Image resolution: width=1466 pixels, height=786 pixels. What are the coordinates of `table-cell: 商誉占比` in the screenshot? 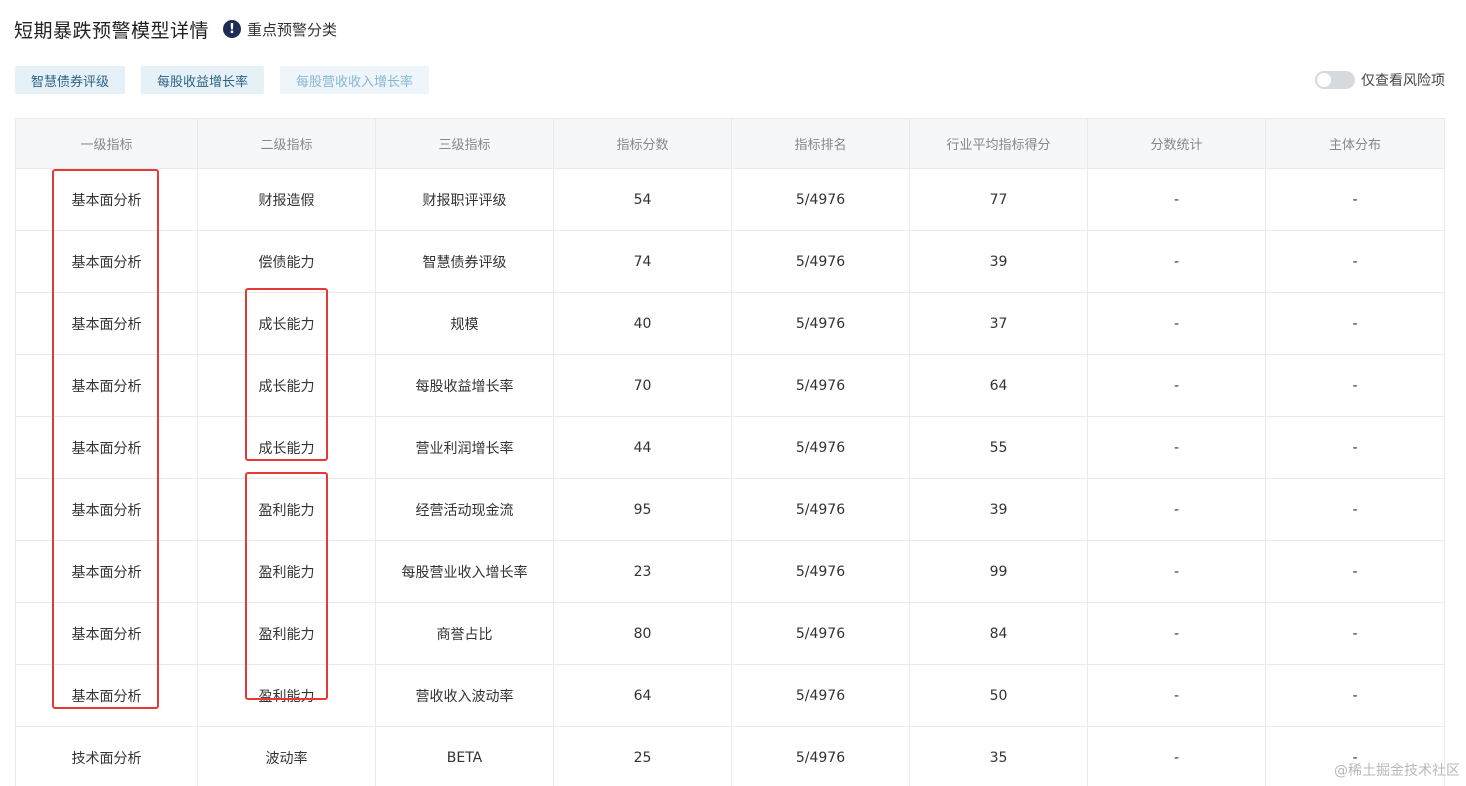 It's located at (464, 633).